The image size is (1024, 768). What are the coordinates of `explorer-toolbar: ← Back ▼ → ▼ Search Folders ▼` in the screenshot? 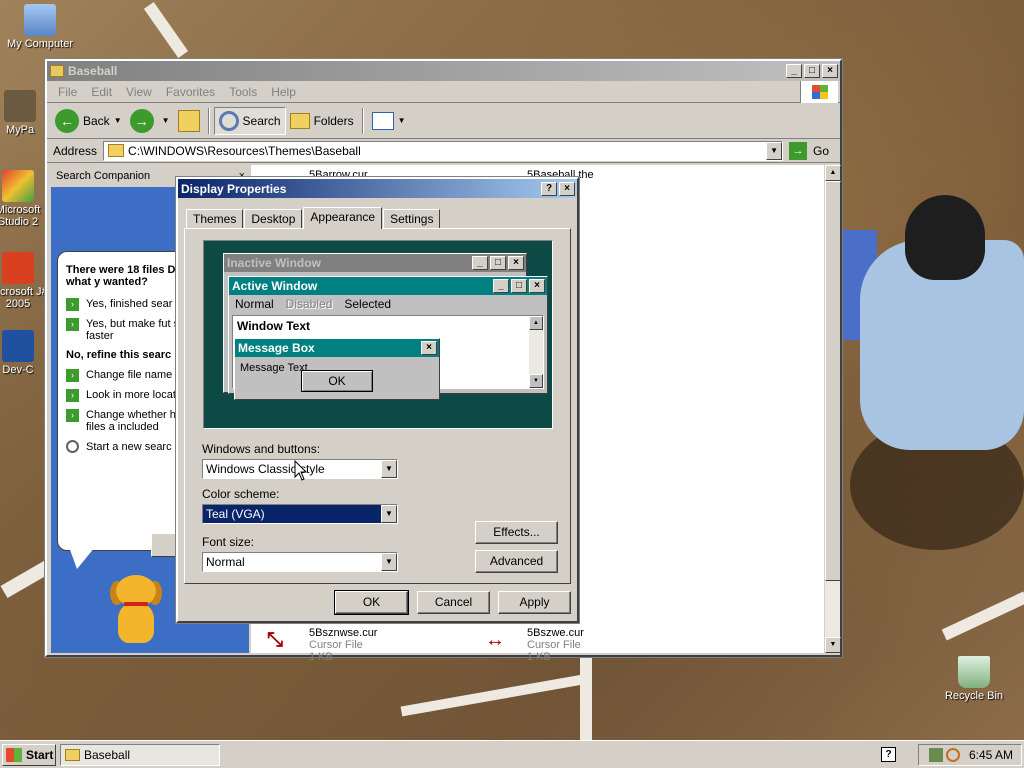 It's located at (443, 121).